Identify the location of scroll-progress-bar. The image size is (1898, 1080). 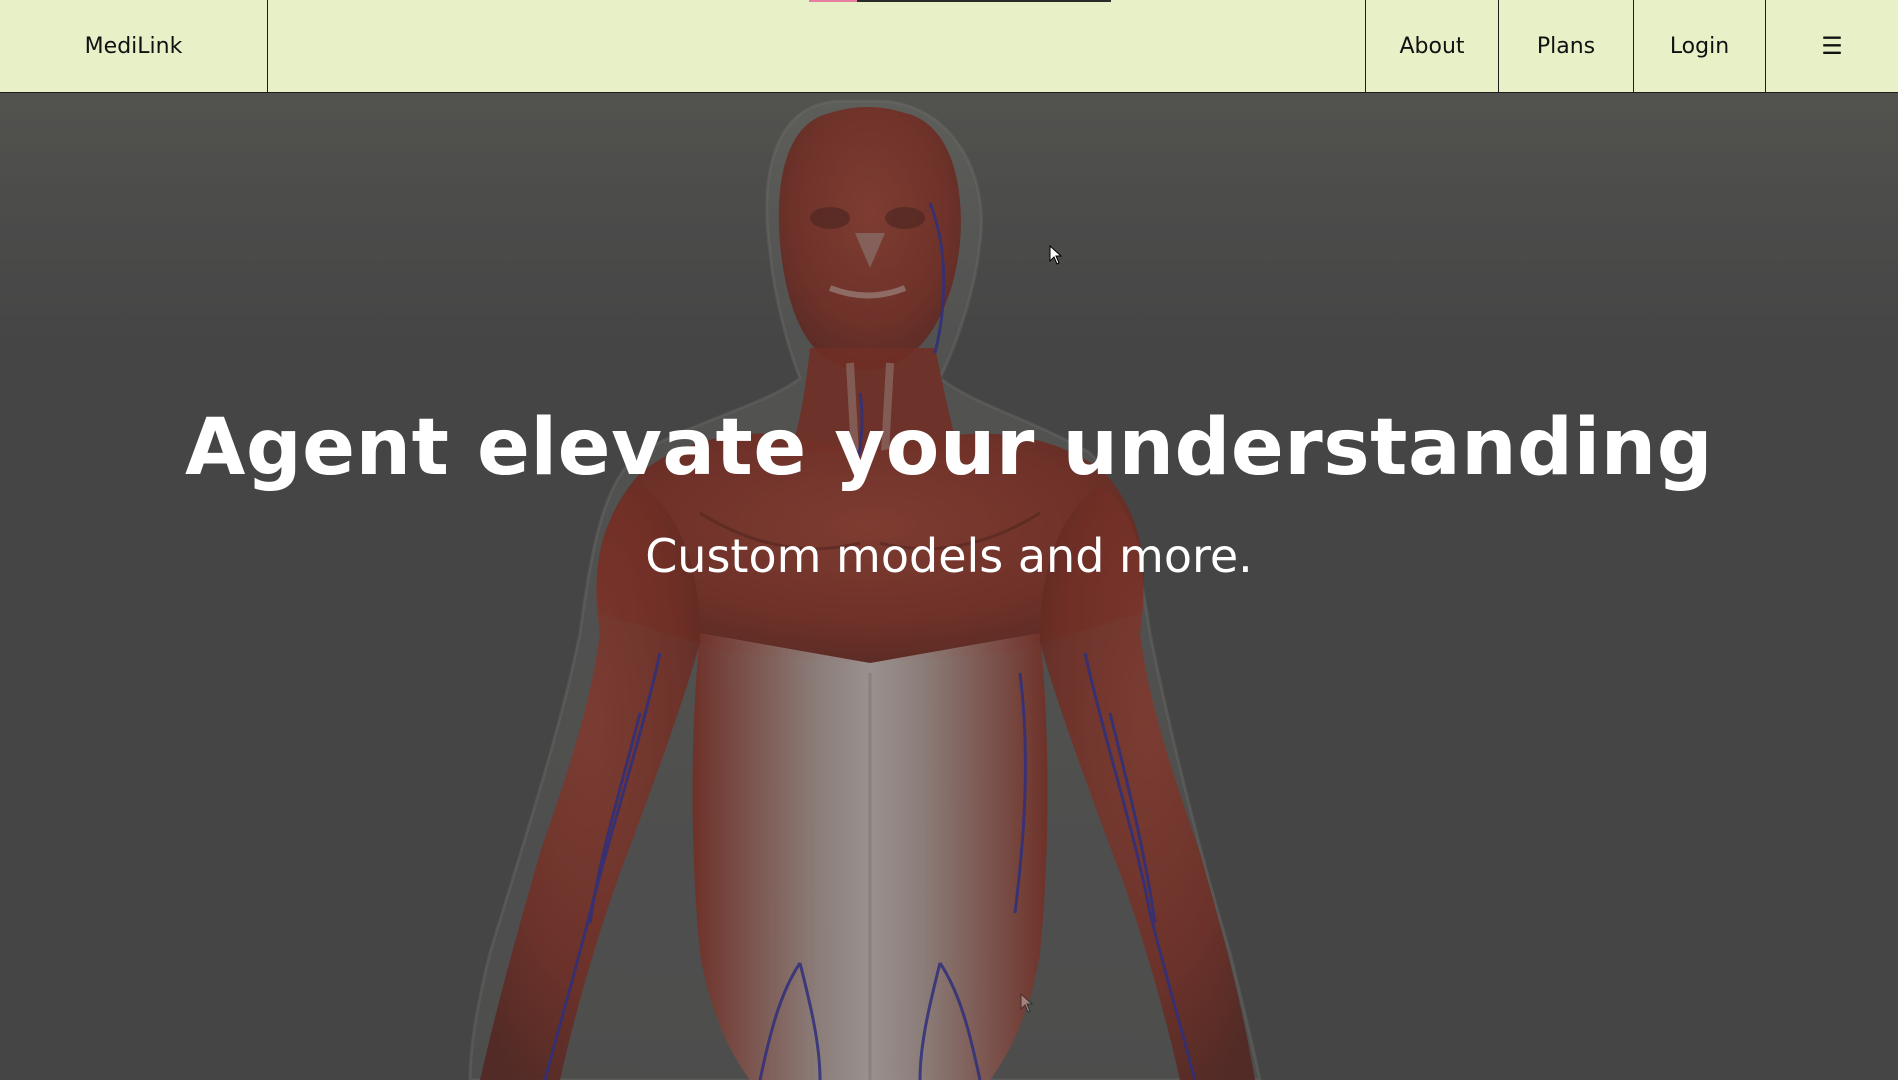
(960, 1).